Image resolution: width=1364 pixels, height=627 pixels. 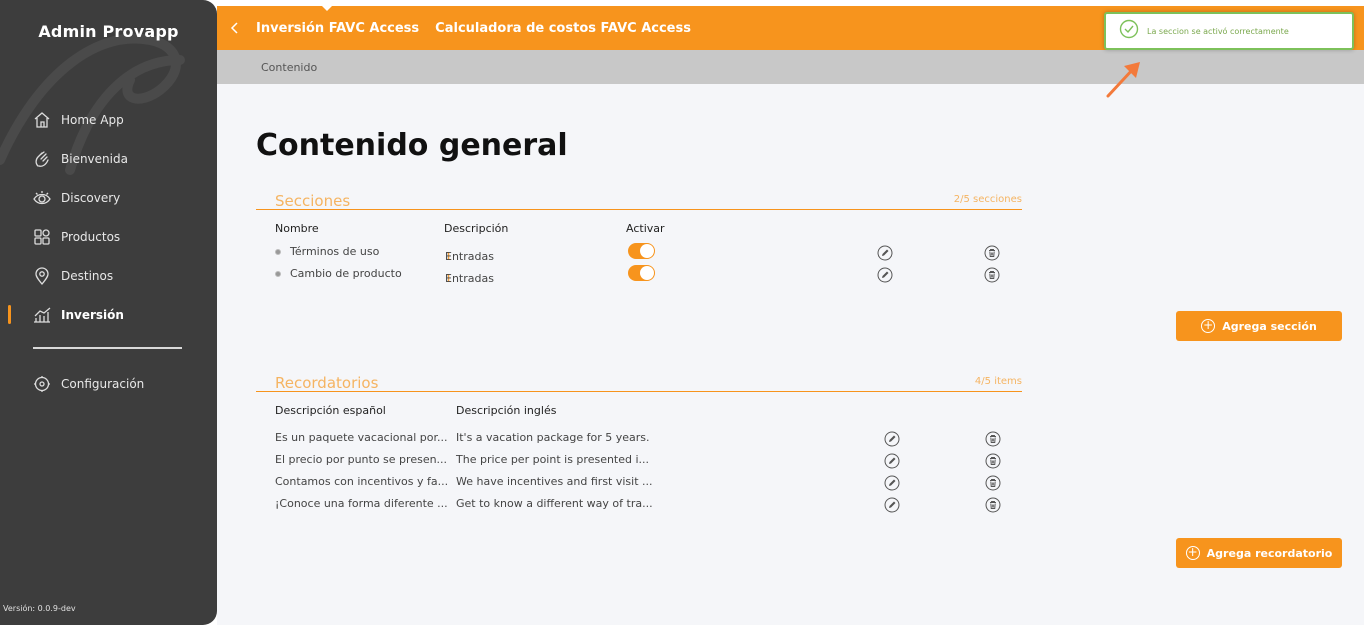 I want to click on section-count: 4/5 items, so click(x=998, y=381).